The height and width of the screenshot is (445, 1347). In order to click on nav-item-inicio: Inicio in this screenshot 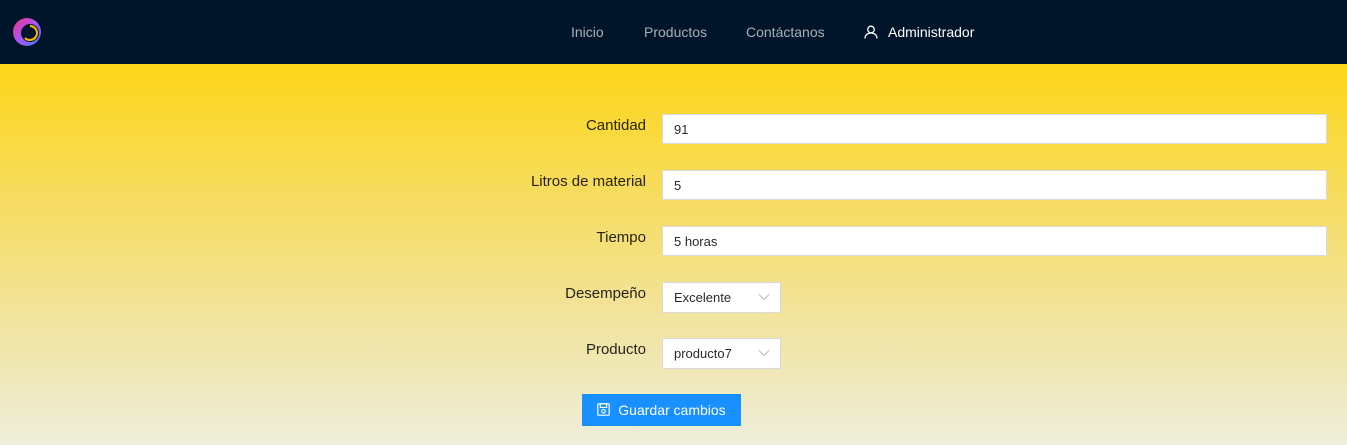, I will do `click(587, 32)`.